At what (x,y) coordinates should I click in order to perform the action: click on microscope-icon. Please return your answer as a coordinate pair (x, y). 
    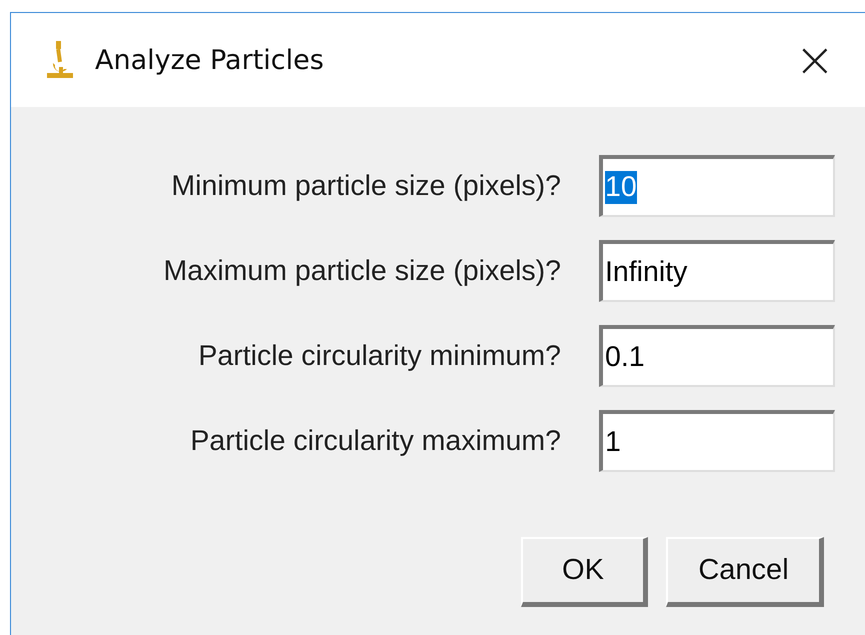
    Looking at the image, I should click on (60, 60).